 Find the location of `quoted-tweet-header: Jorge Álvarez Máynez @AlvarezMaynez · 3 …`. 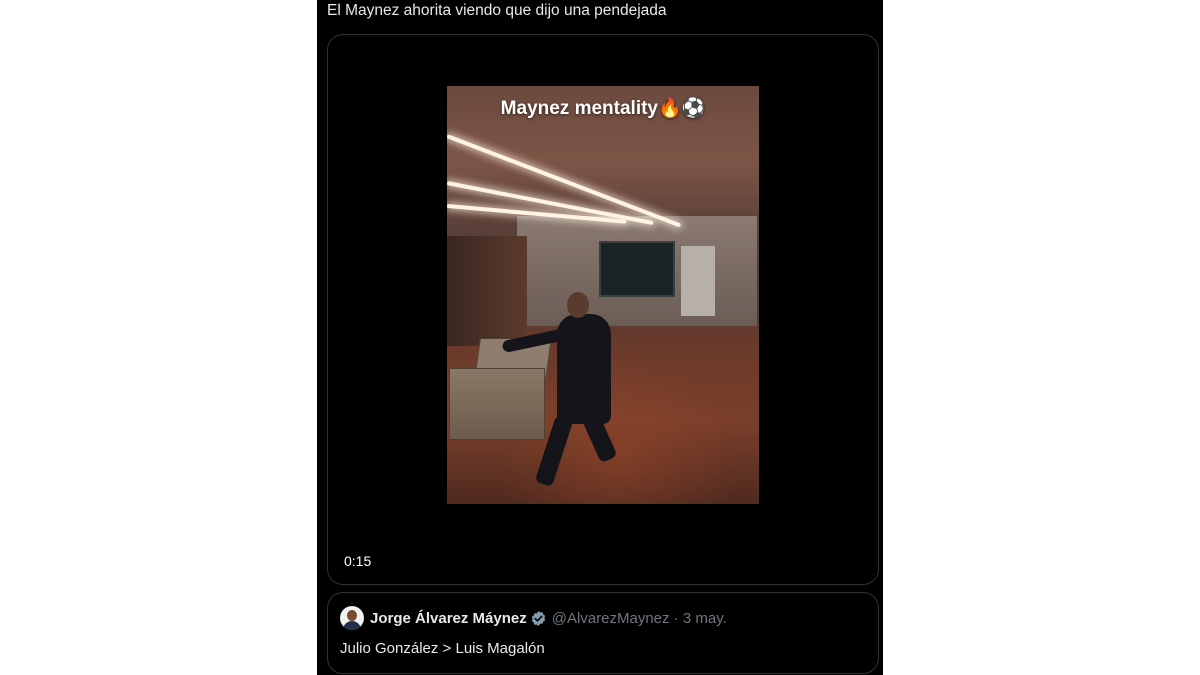

quoted-tweet-header: Jorge Álvarez Máynez @AlvarezMaynez · 3 … is located at coordinates (533, 618).